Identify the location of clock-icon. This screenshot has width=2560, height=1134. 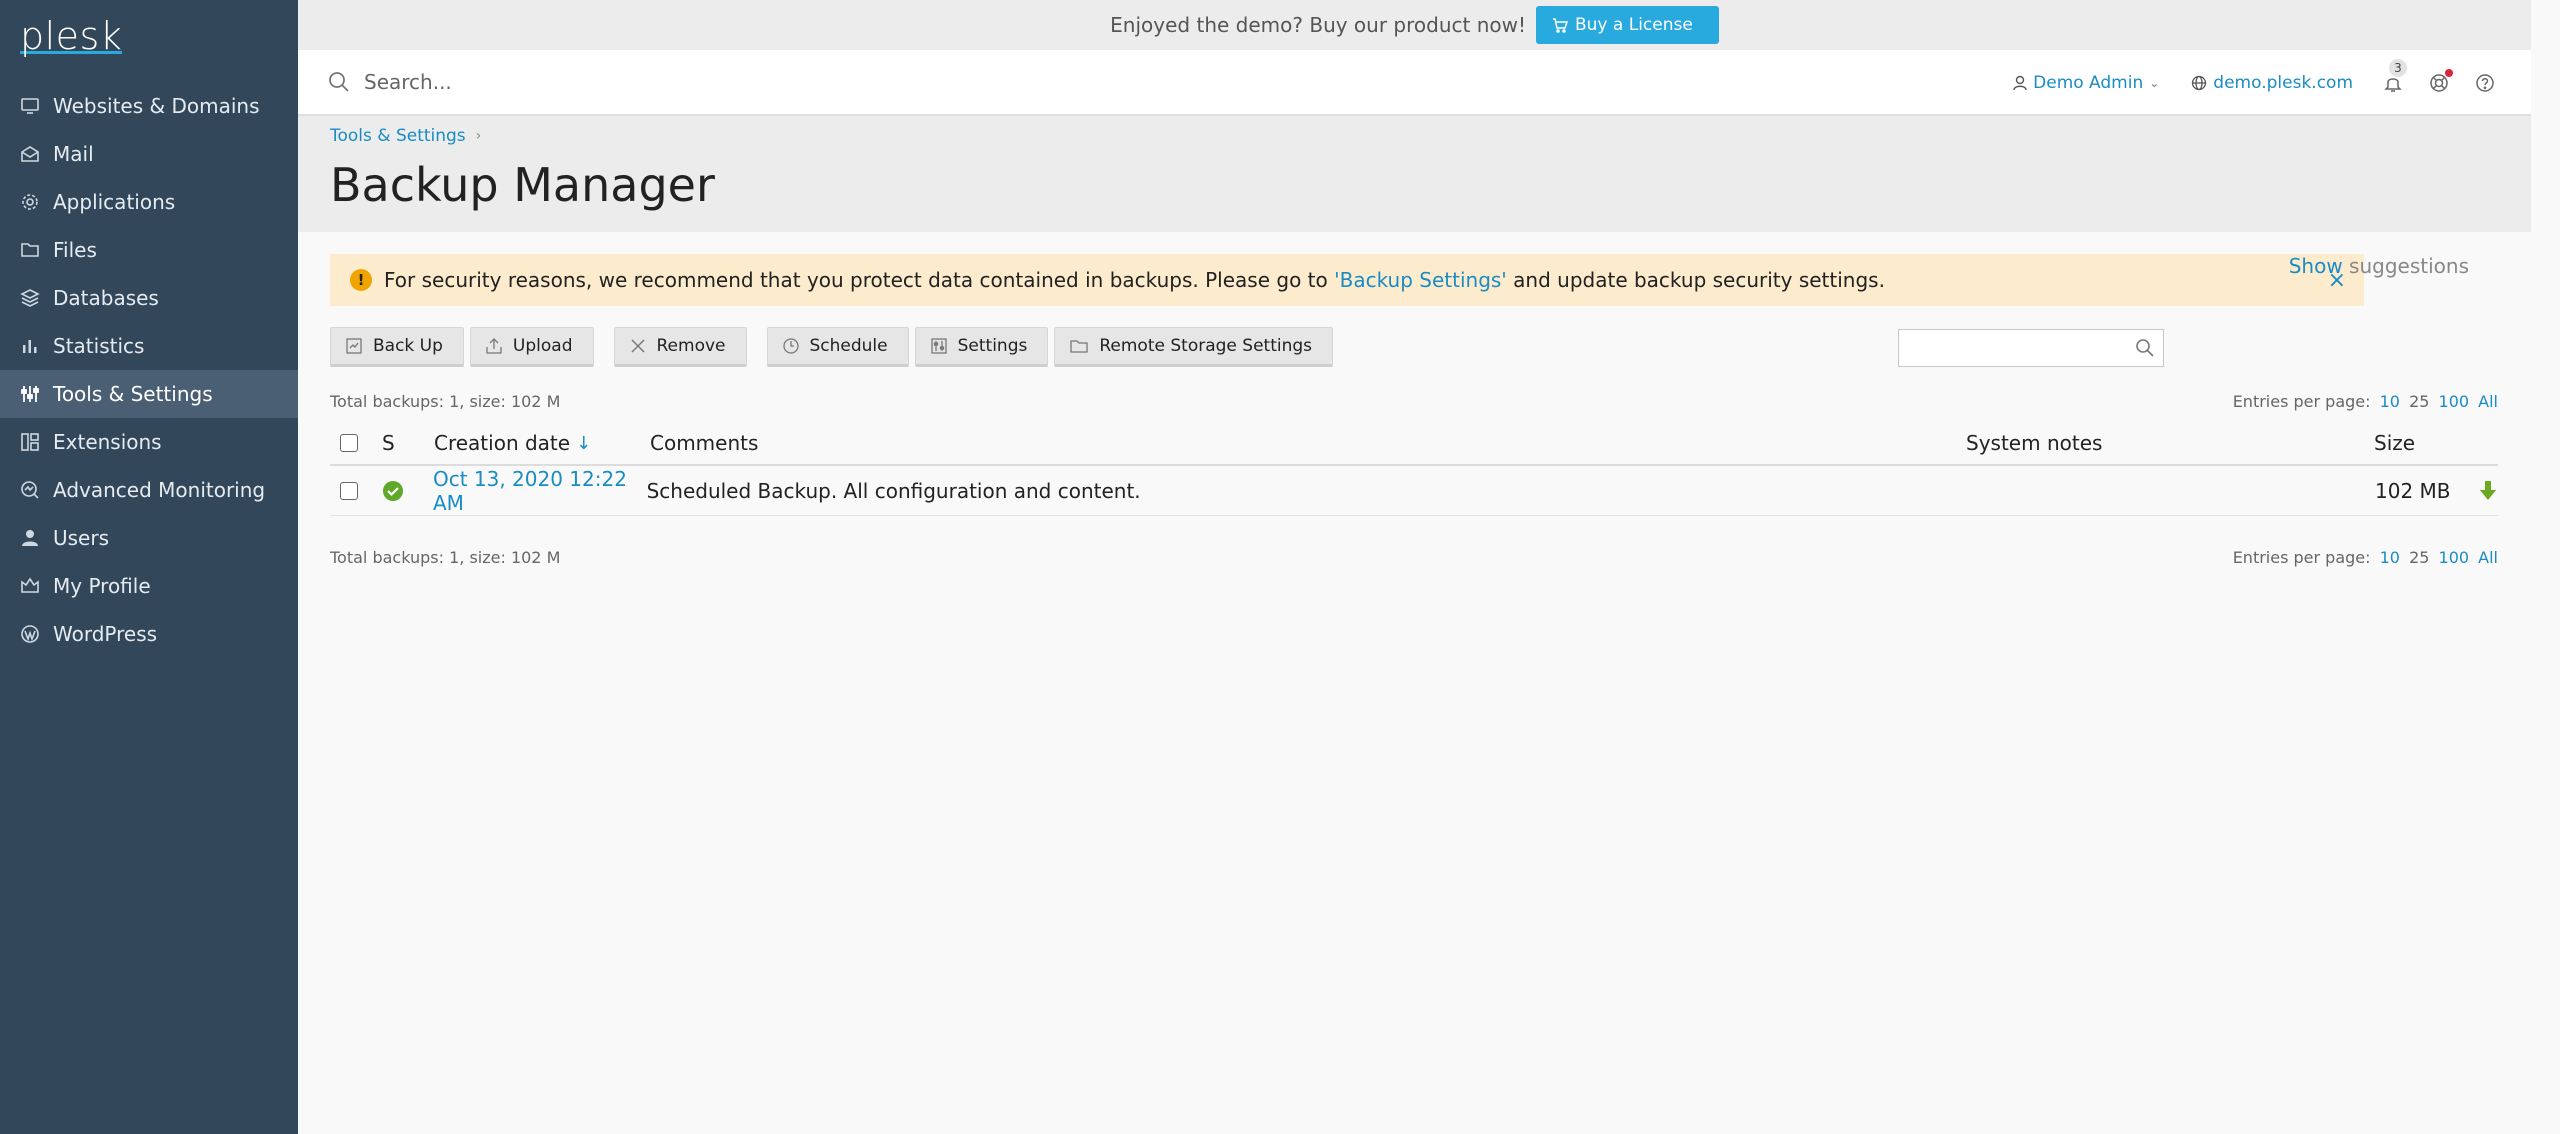
(790, 346).